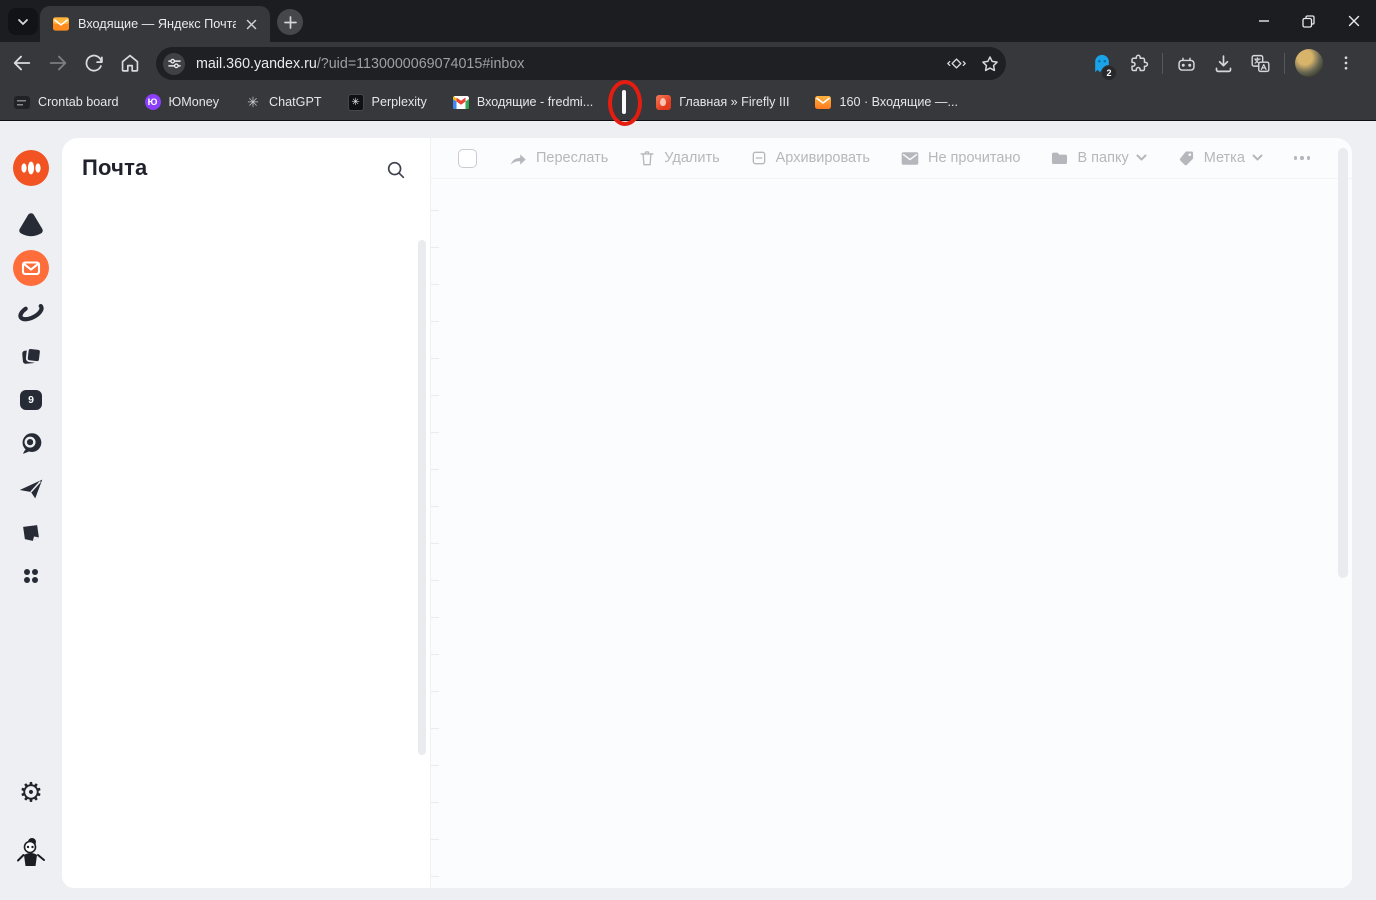 This screenshot has height=900, width=1376. I want to click on delete-button: Удалить, so click(679, 158).